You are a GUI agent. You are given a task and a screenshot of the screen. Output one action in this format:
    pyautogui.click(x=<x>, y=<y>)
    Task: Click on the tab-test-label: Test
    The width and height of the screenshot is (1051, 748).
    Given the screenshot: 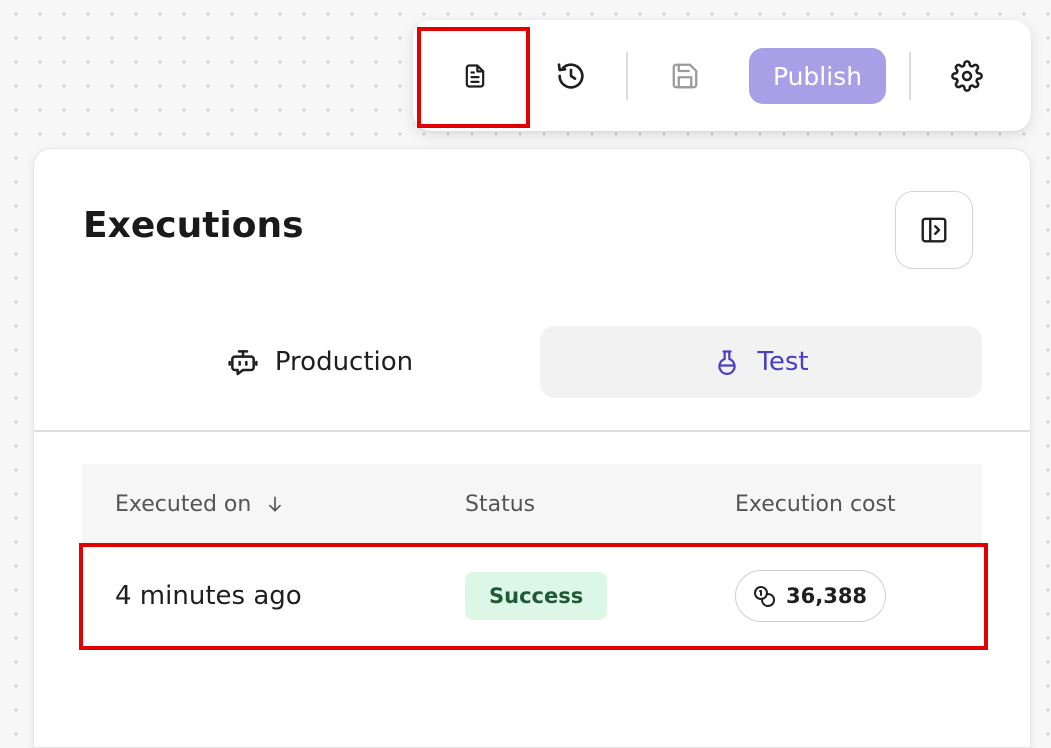 What is the action you would take?
    pyautogui.click(x=783, y=362)
    